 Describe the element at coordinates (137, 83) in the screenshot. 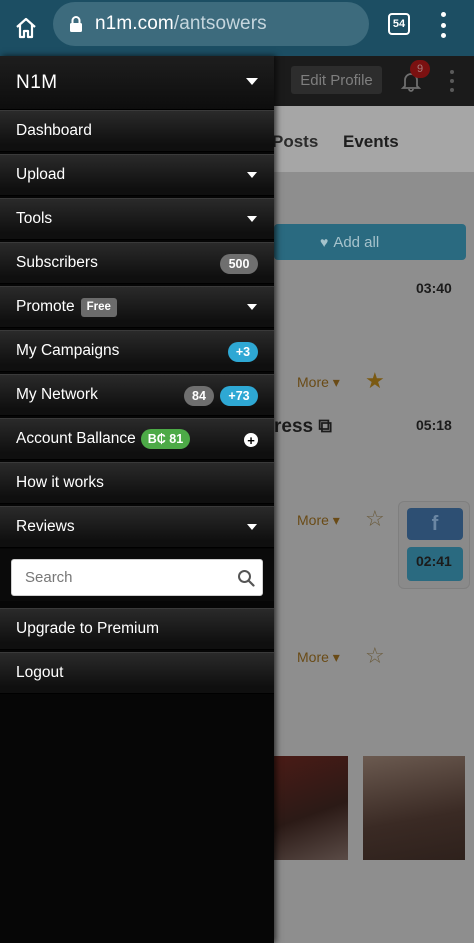

I see `drawer-header: N1M` at that location.